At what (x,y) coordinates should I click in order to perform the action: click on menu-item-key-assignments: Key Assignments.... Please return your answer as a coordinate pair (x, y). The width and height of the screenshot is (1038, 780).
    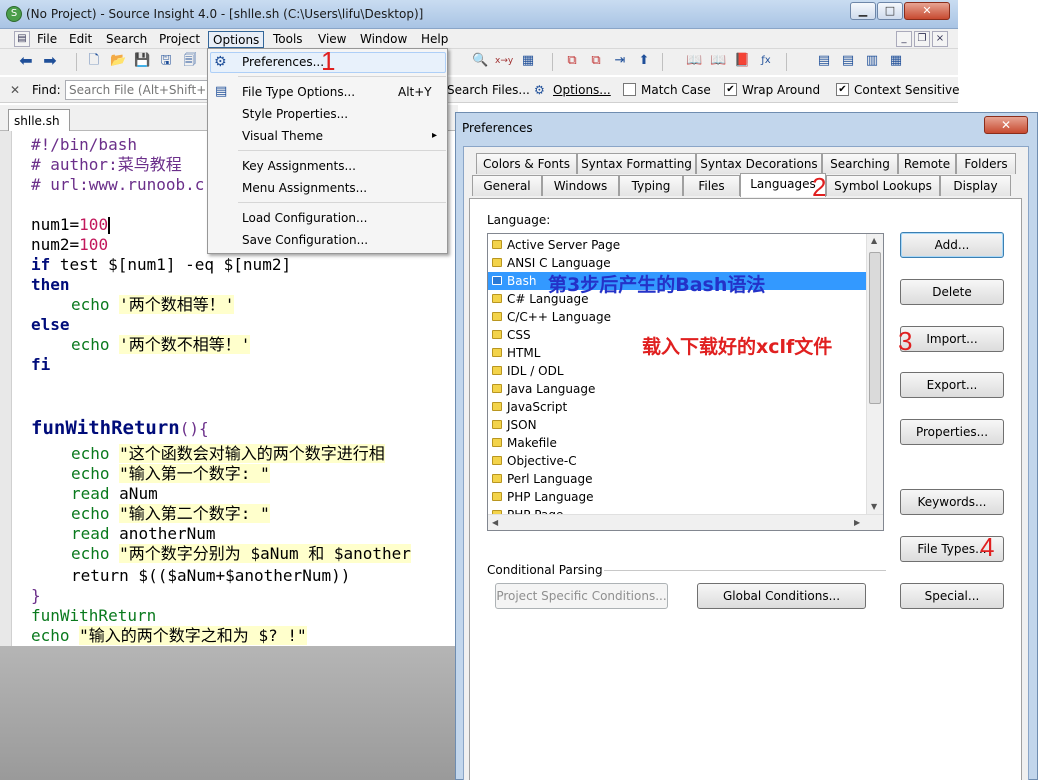
    Looking at the image, I should click on (299, 166).